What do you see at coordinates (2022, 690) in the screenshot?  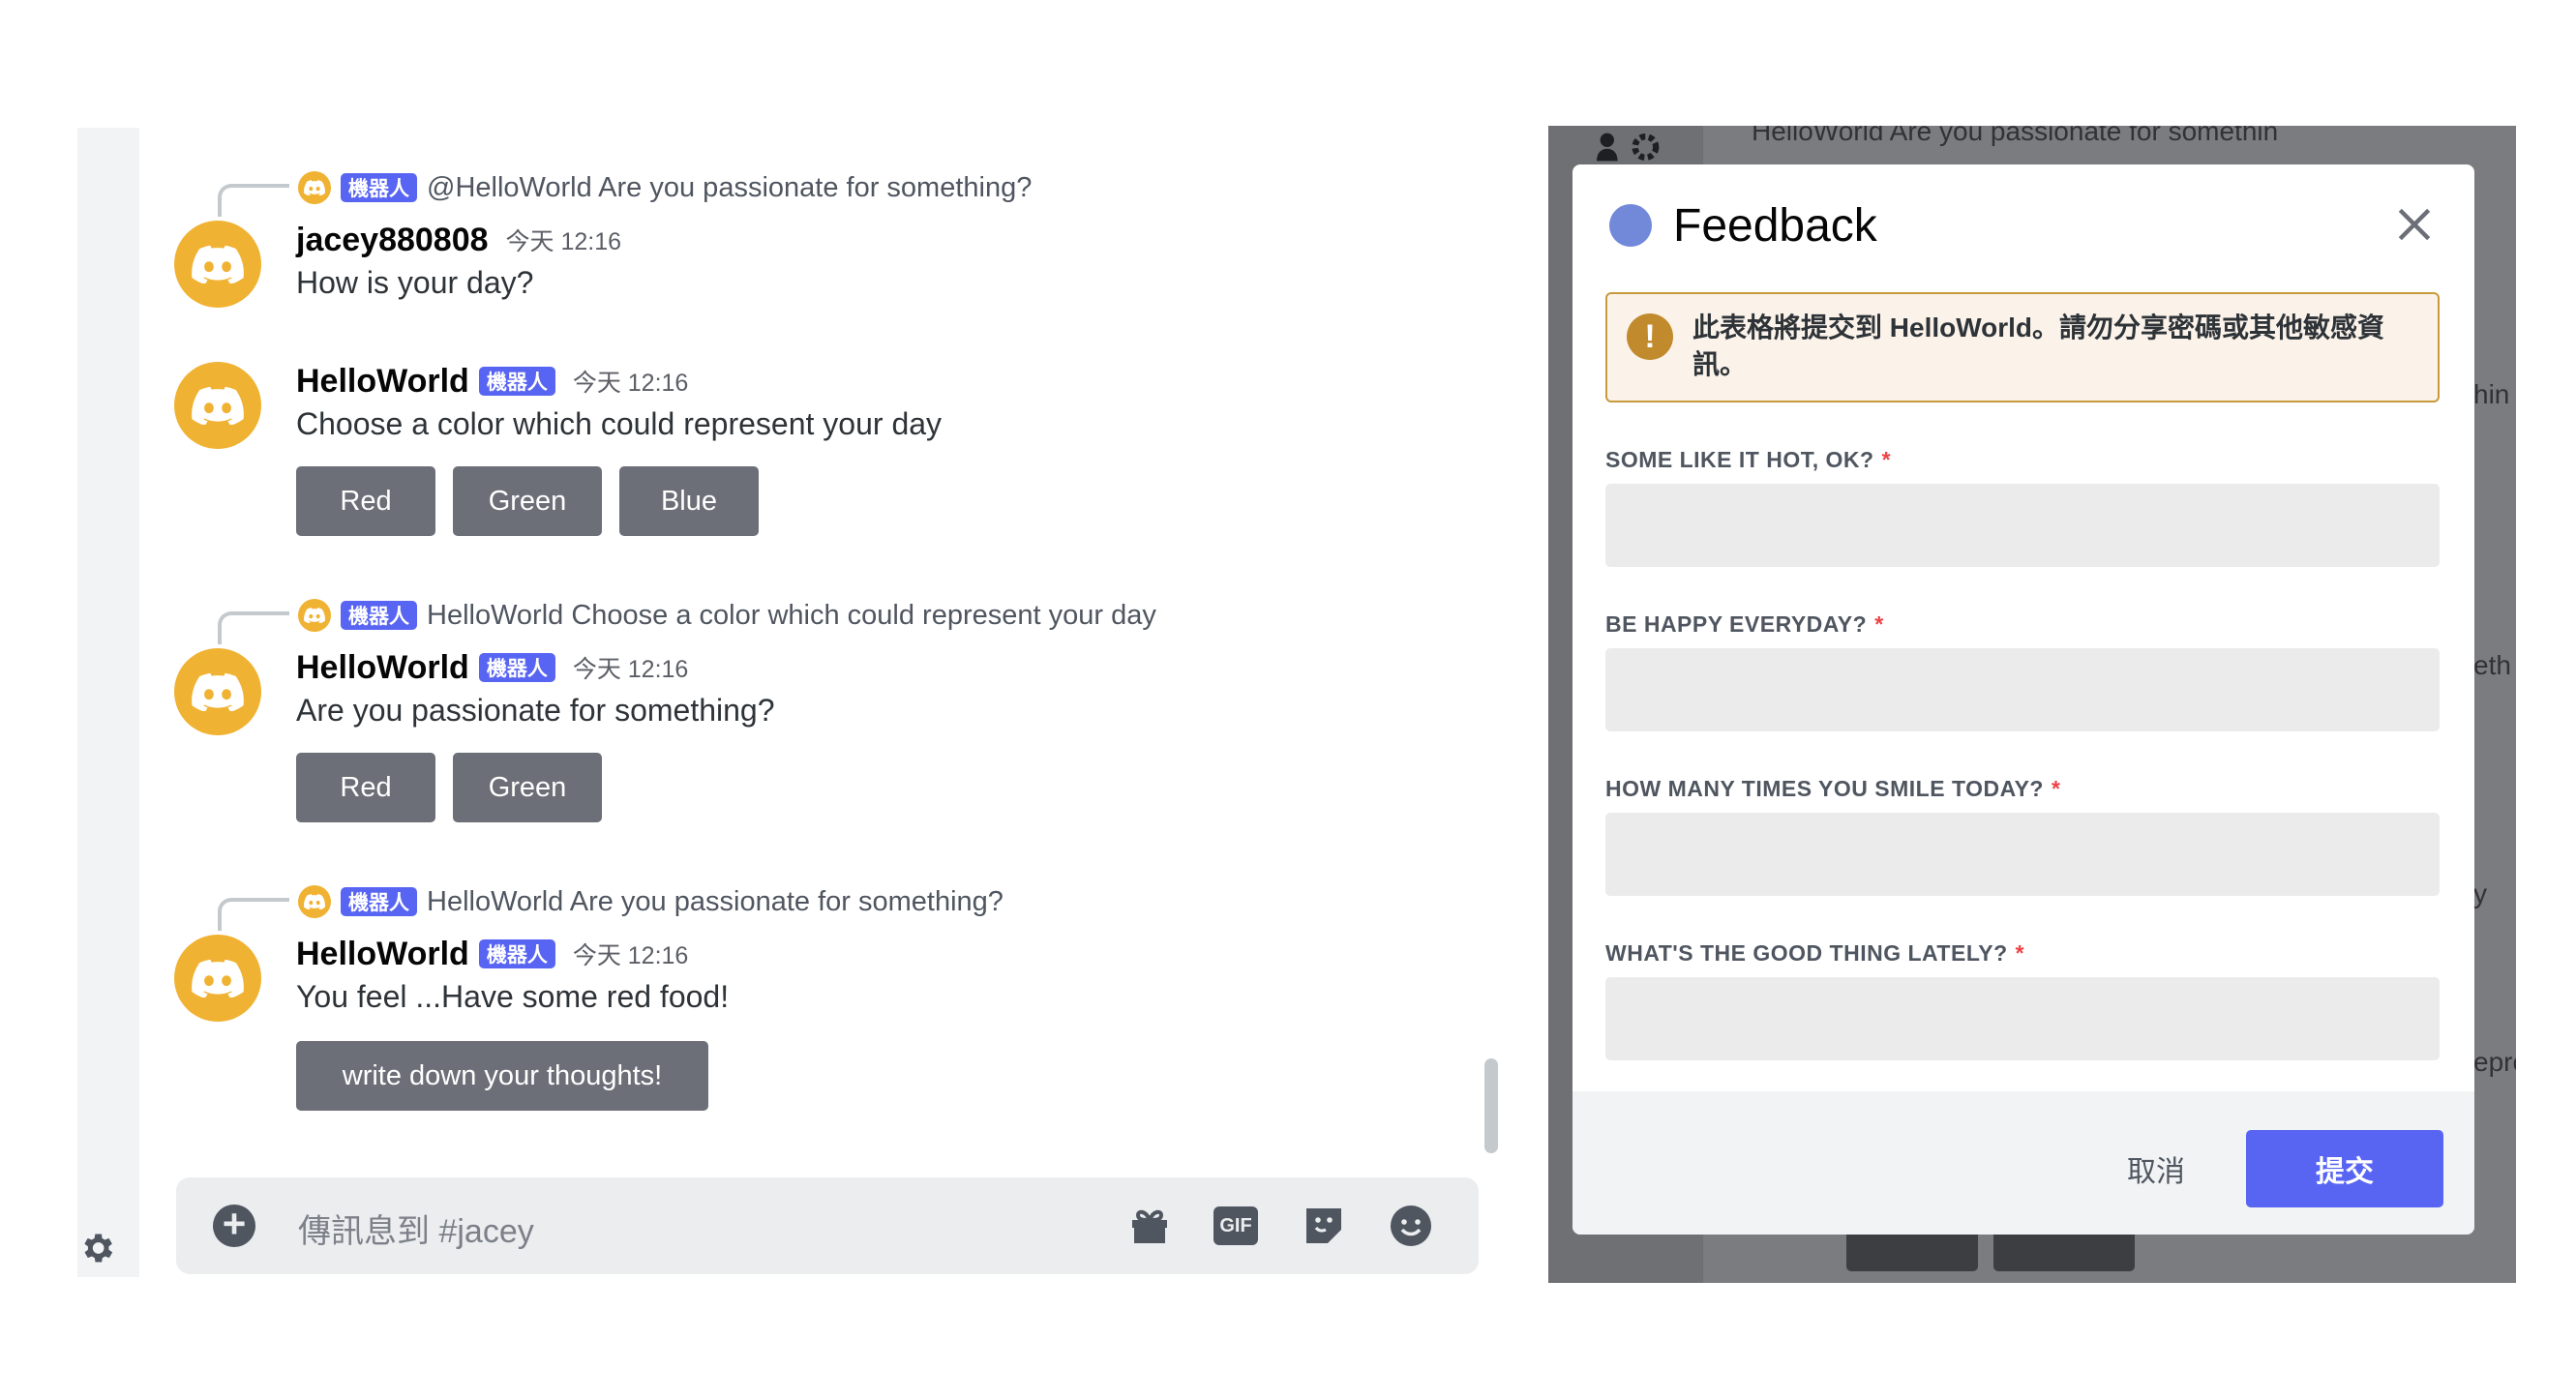 I see `be-happy-everyday-input` at bounding box center [2022, 690].